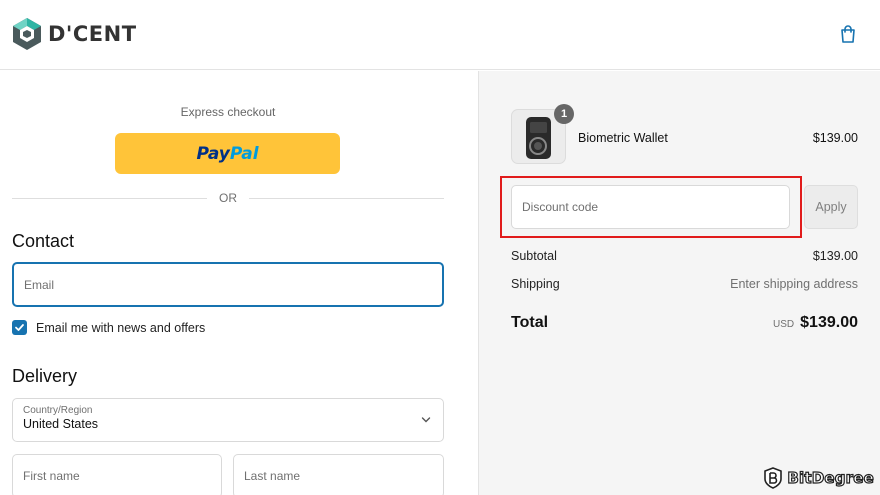 Image resolution: width=880 pixels, height=495 pixels. I want to click on total-amount: USD $139.00, so click(815, 323).